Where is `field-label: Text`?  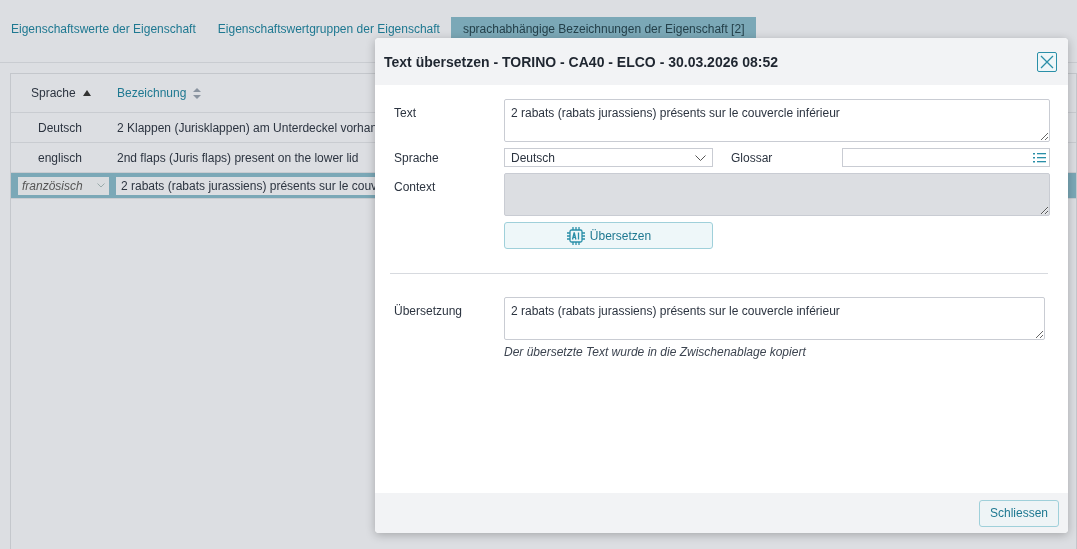 field-label: Text is located at coordinates (405, 112).